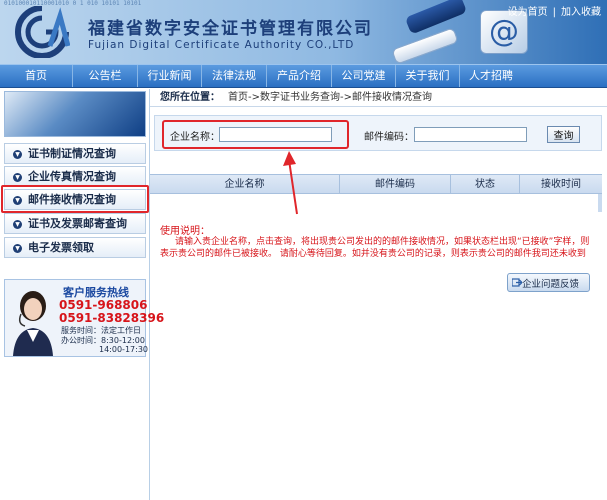 The image size is (607, 500). I want to click on company-name-label: 企业名称：, so click(195, 137).